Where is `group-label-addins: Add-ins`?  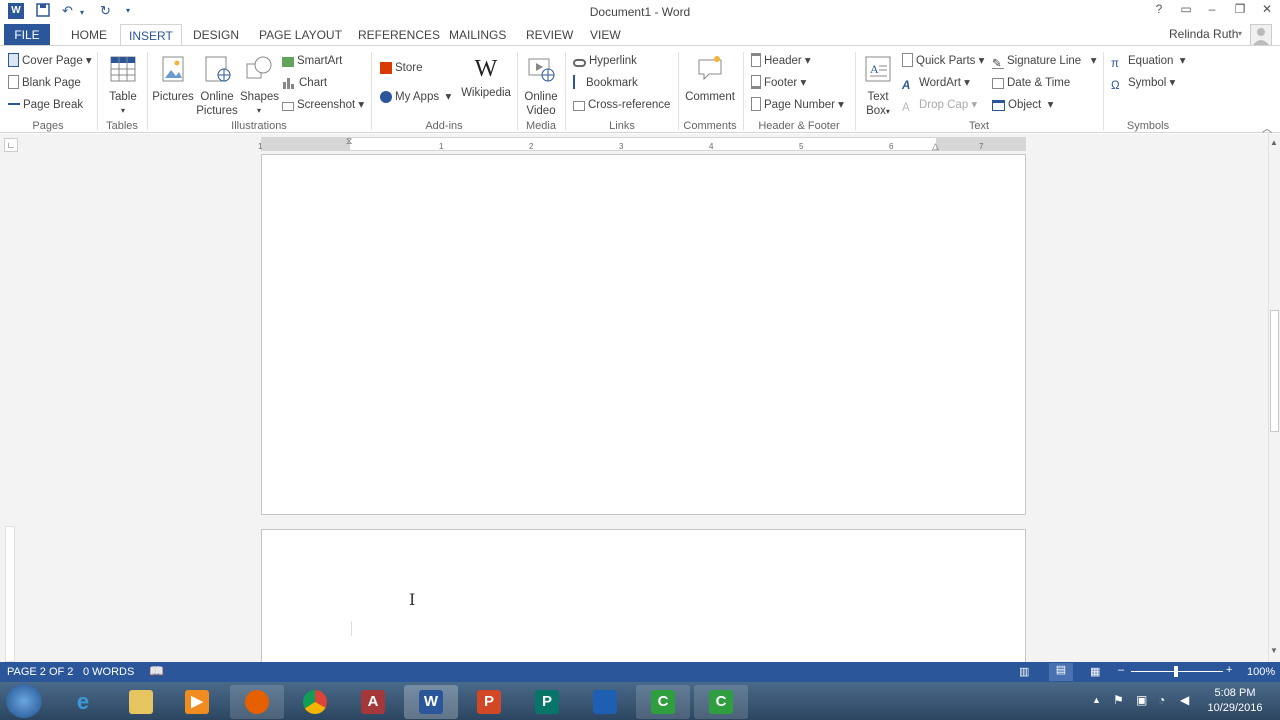
group-label-addins: Add-ins is located at coordinates (444, 126).